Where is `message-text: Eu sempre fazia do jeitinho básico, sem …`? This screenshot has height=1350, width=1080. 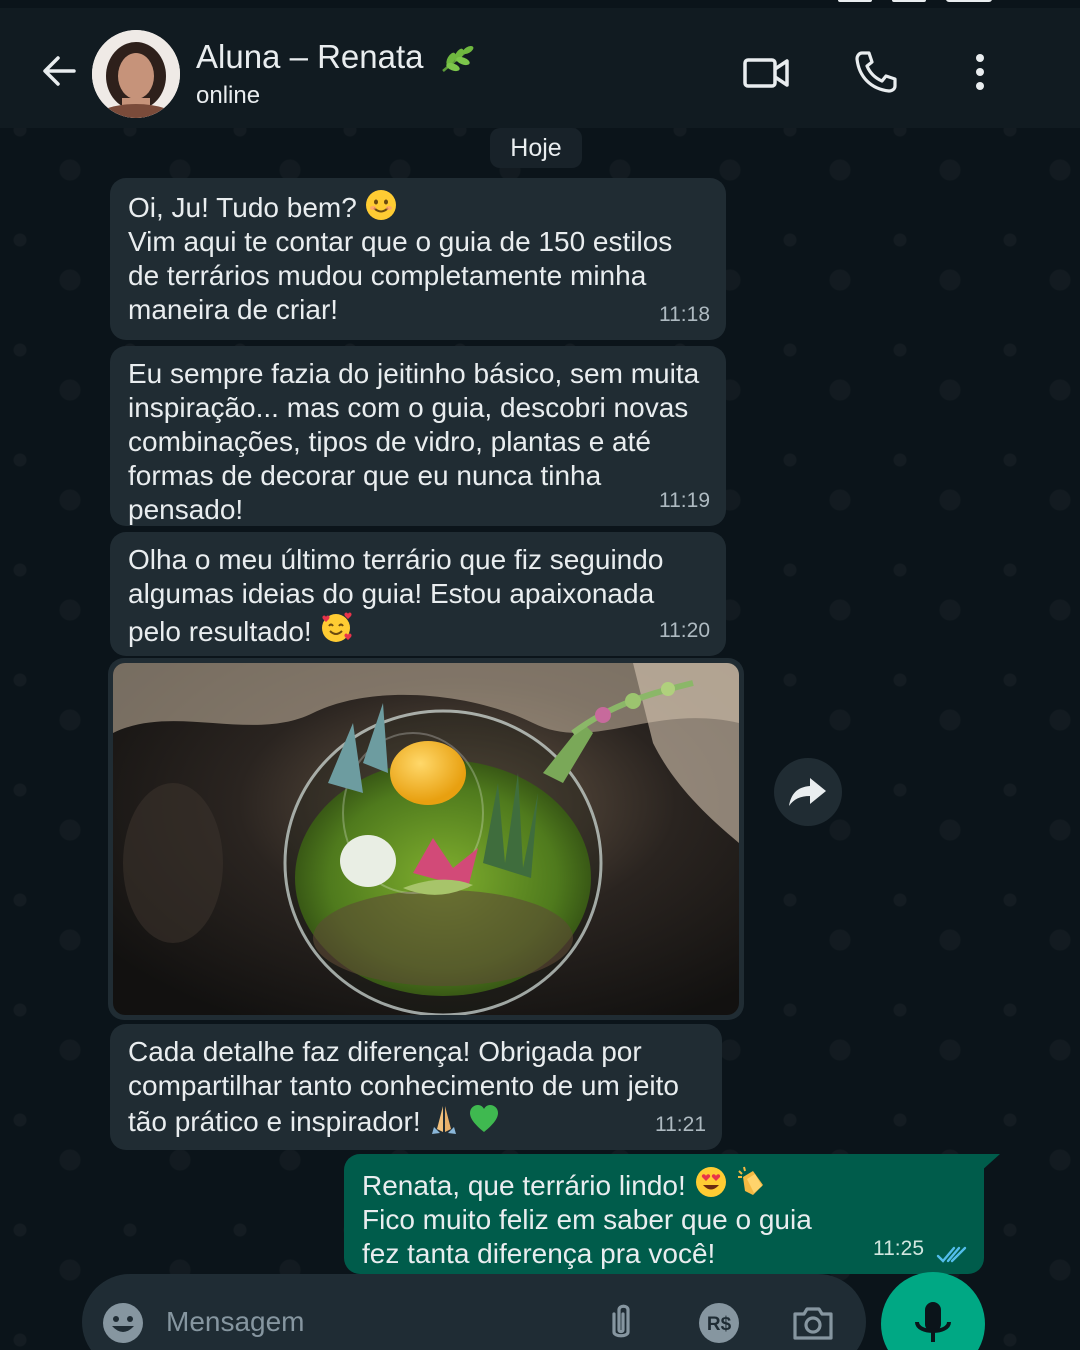 message-text: Eu sempre fazia do jeitinho básico, sem … is located at coordinates (418, 442).